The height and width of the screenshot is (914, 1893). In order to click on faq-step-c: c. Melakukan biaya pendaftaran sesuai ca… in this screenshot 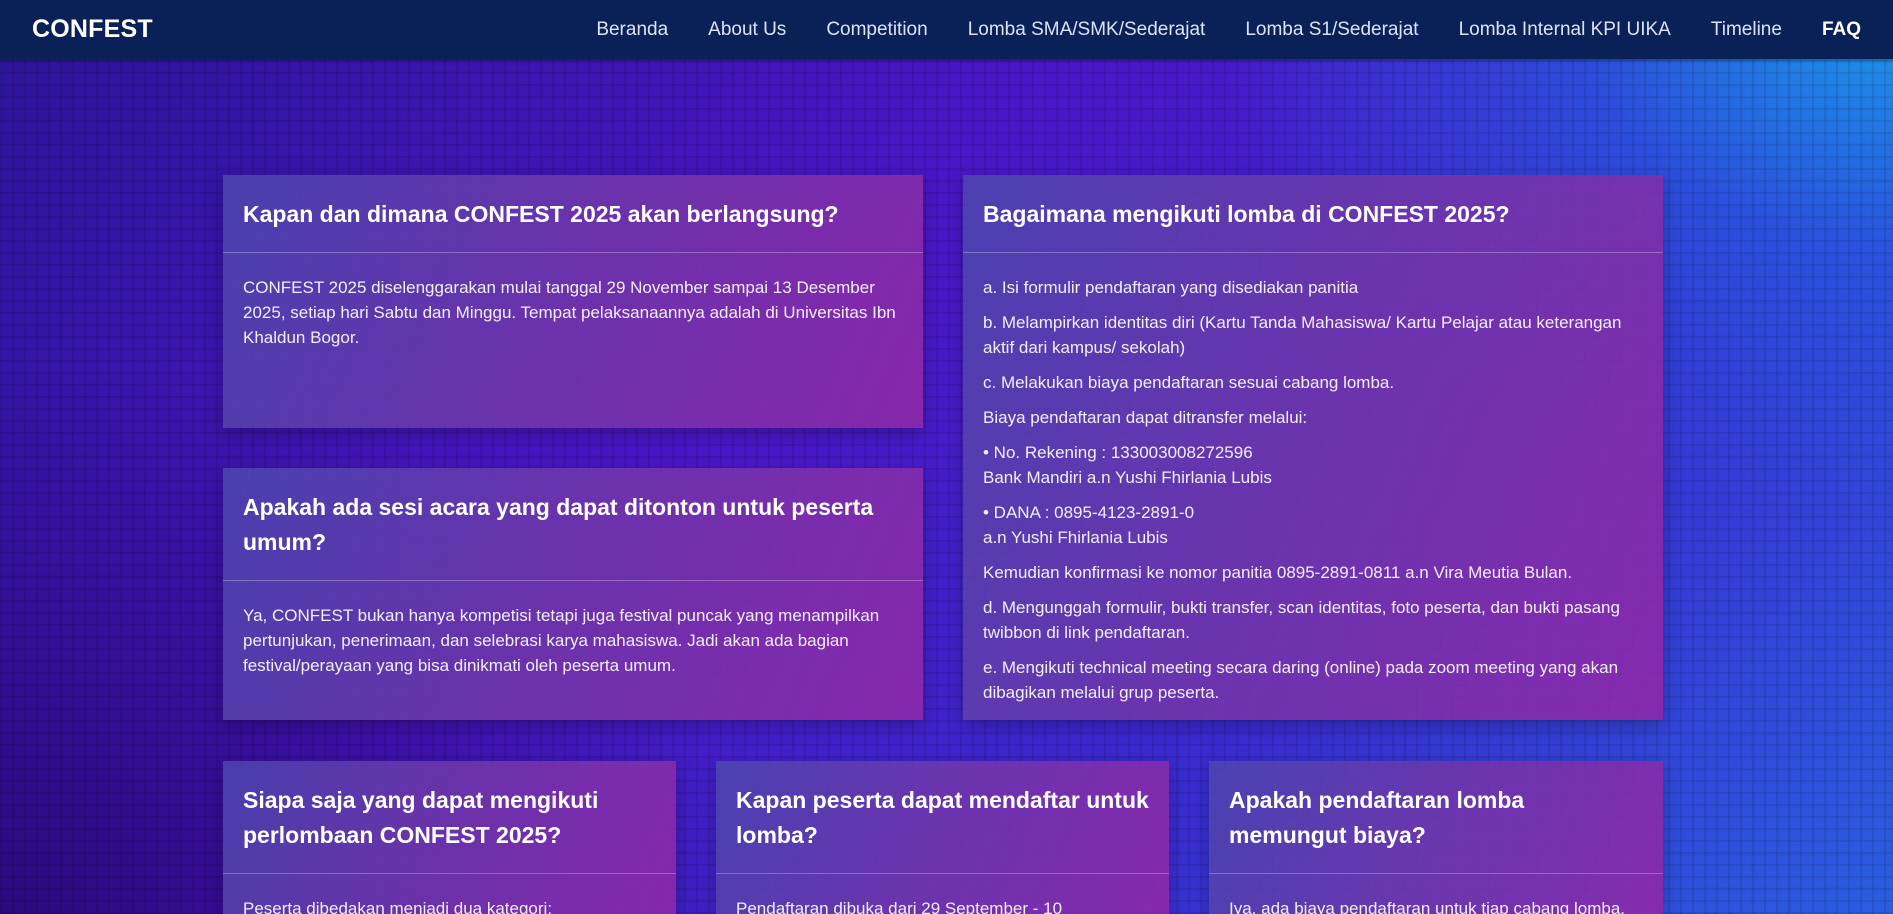, I will do `click(1189, 382)`.